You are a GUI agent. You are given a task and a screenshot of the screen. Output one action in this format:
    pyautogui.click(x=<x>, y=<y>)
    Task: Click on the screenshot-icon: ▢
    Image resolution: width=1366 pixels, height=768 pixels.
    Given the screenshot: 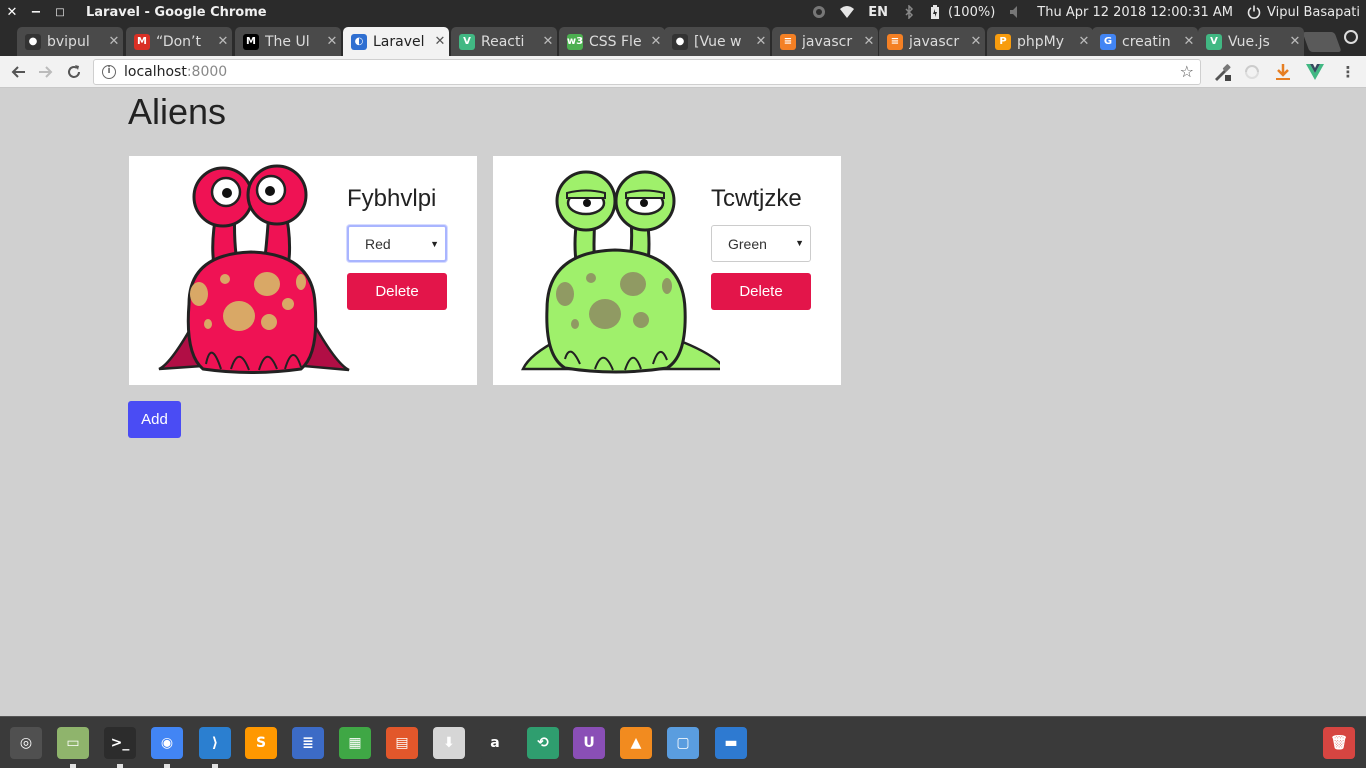 What is the action you would take?
    pyautogui.click(x=683, y=743)
    